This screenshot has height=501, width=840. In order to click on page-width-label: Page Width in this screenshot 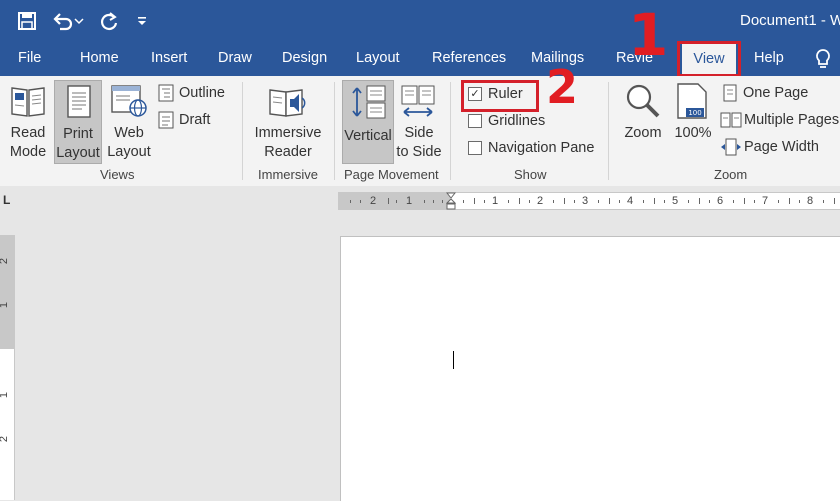, I will do `click(781, 147)`.